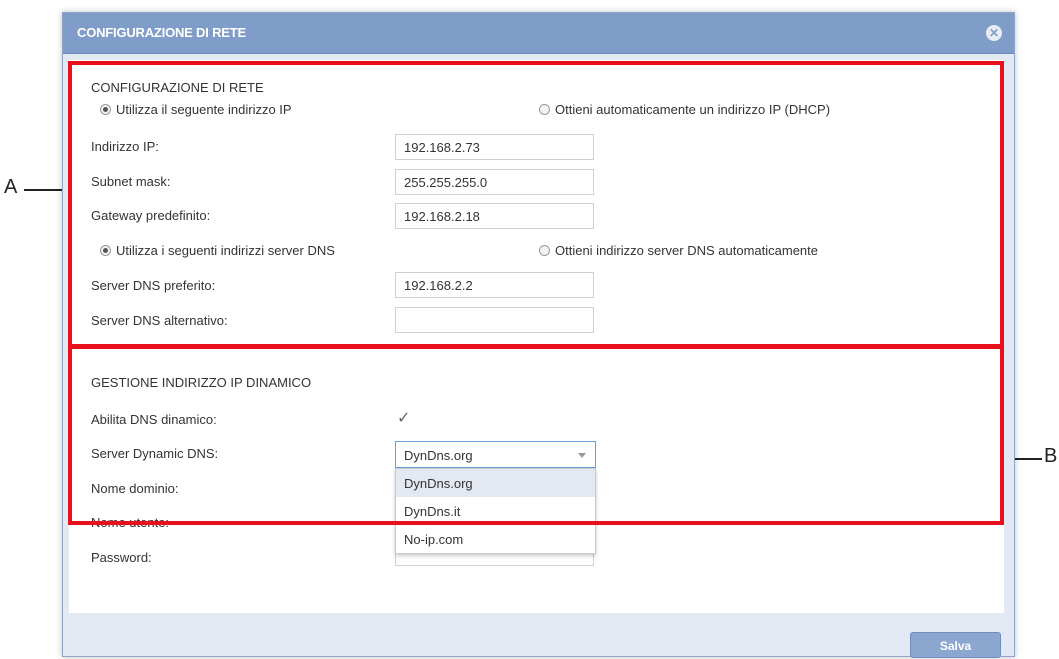  I want to click on dialog-title: CONFIGURAZIONE DI RETE, so click(161, 32).